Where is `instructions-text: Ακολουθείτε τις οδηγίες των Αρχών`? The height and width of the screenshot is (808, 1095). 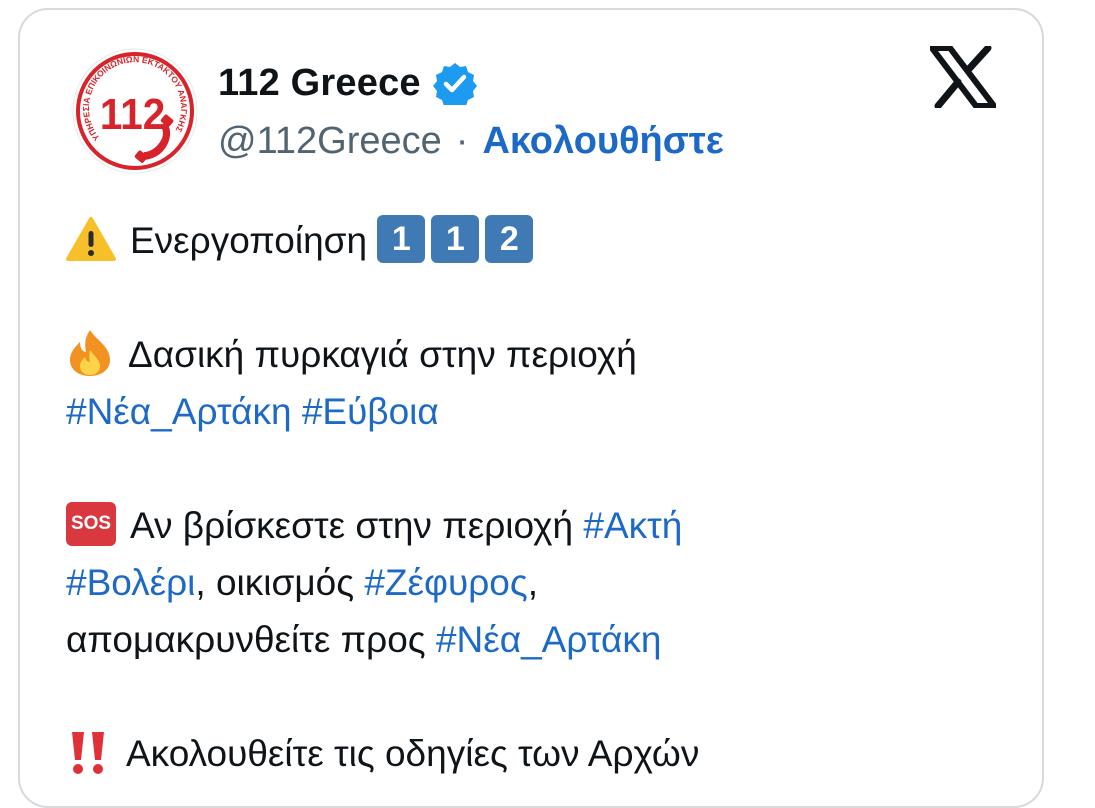 instructions-text: Ακολουθείτε τις οδηγίες των Αρχών is located at coordinates (413, 753).